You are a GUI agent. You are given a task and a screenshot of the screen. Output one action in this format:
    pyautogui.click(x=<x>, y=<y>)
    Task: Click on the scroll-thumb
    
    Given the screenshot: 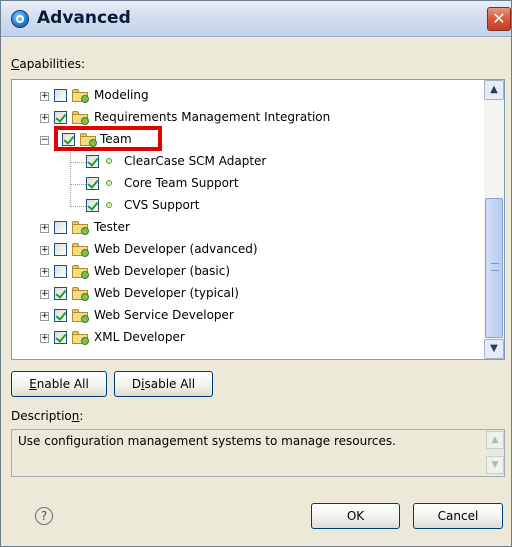 What is the action you would take?
    pyautogui.click(x=494, y=268)
    